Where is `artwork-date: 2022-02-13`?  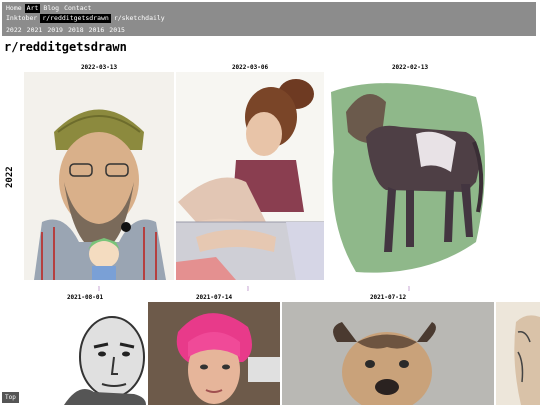
artwork-date: 2022-02-13 is located at coordinates (410, 67).